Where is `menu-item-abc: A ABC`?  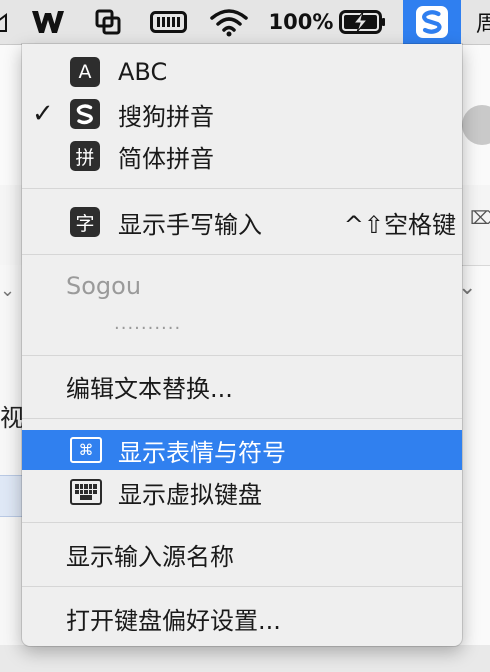
menu-item-abc: A ABC is located at coordinates (242, 72).